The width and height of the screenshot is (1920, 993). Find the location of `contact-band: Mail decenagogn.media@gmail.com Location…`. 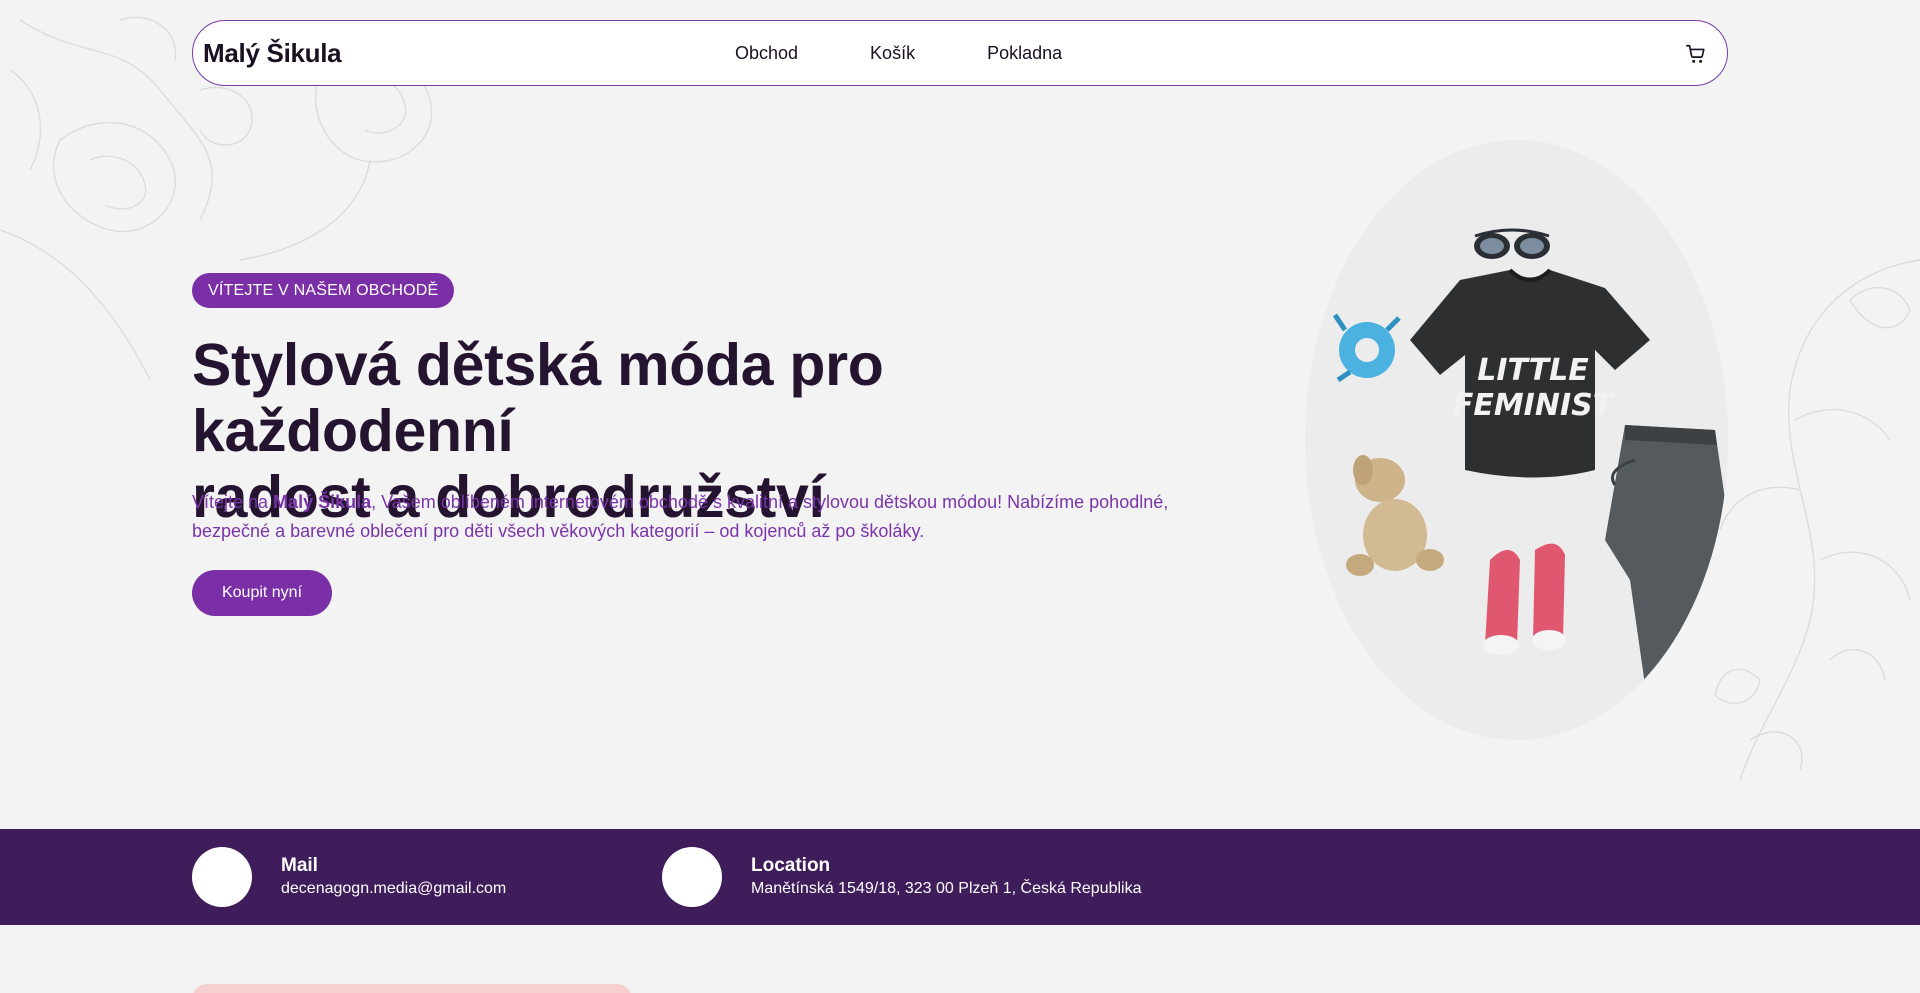

contact-band: Mail decenagogn.media@gmail.com Location… is located at coordinates (960, 877).